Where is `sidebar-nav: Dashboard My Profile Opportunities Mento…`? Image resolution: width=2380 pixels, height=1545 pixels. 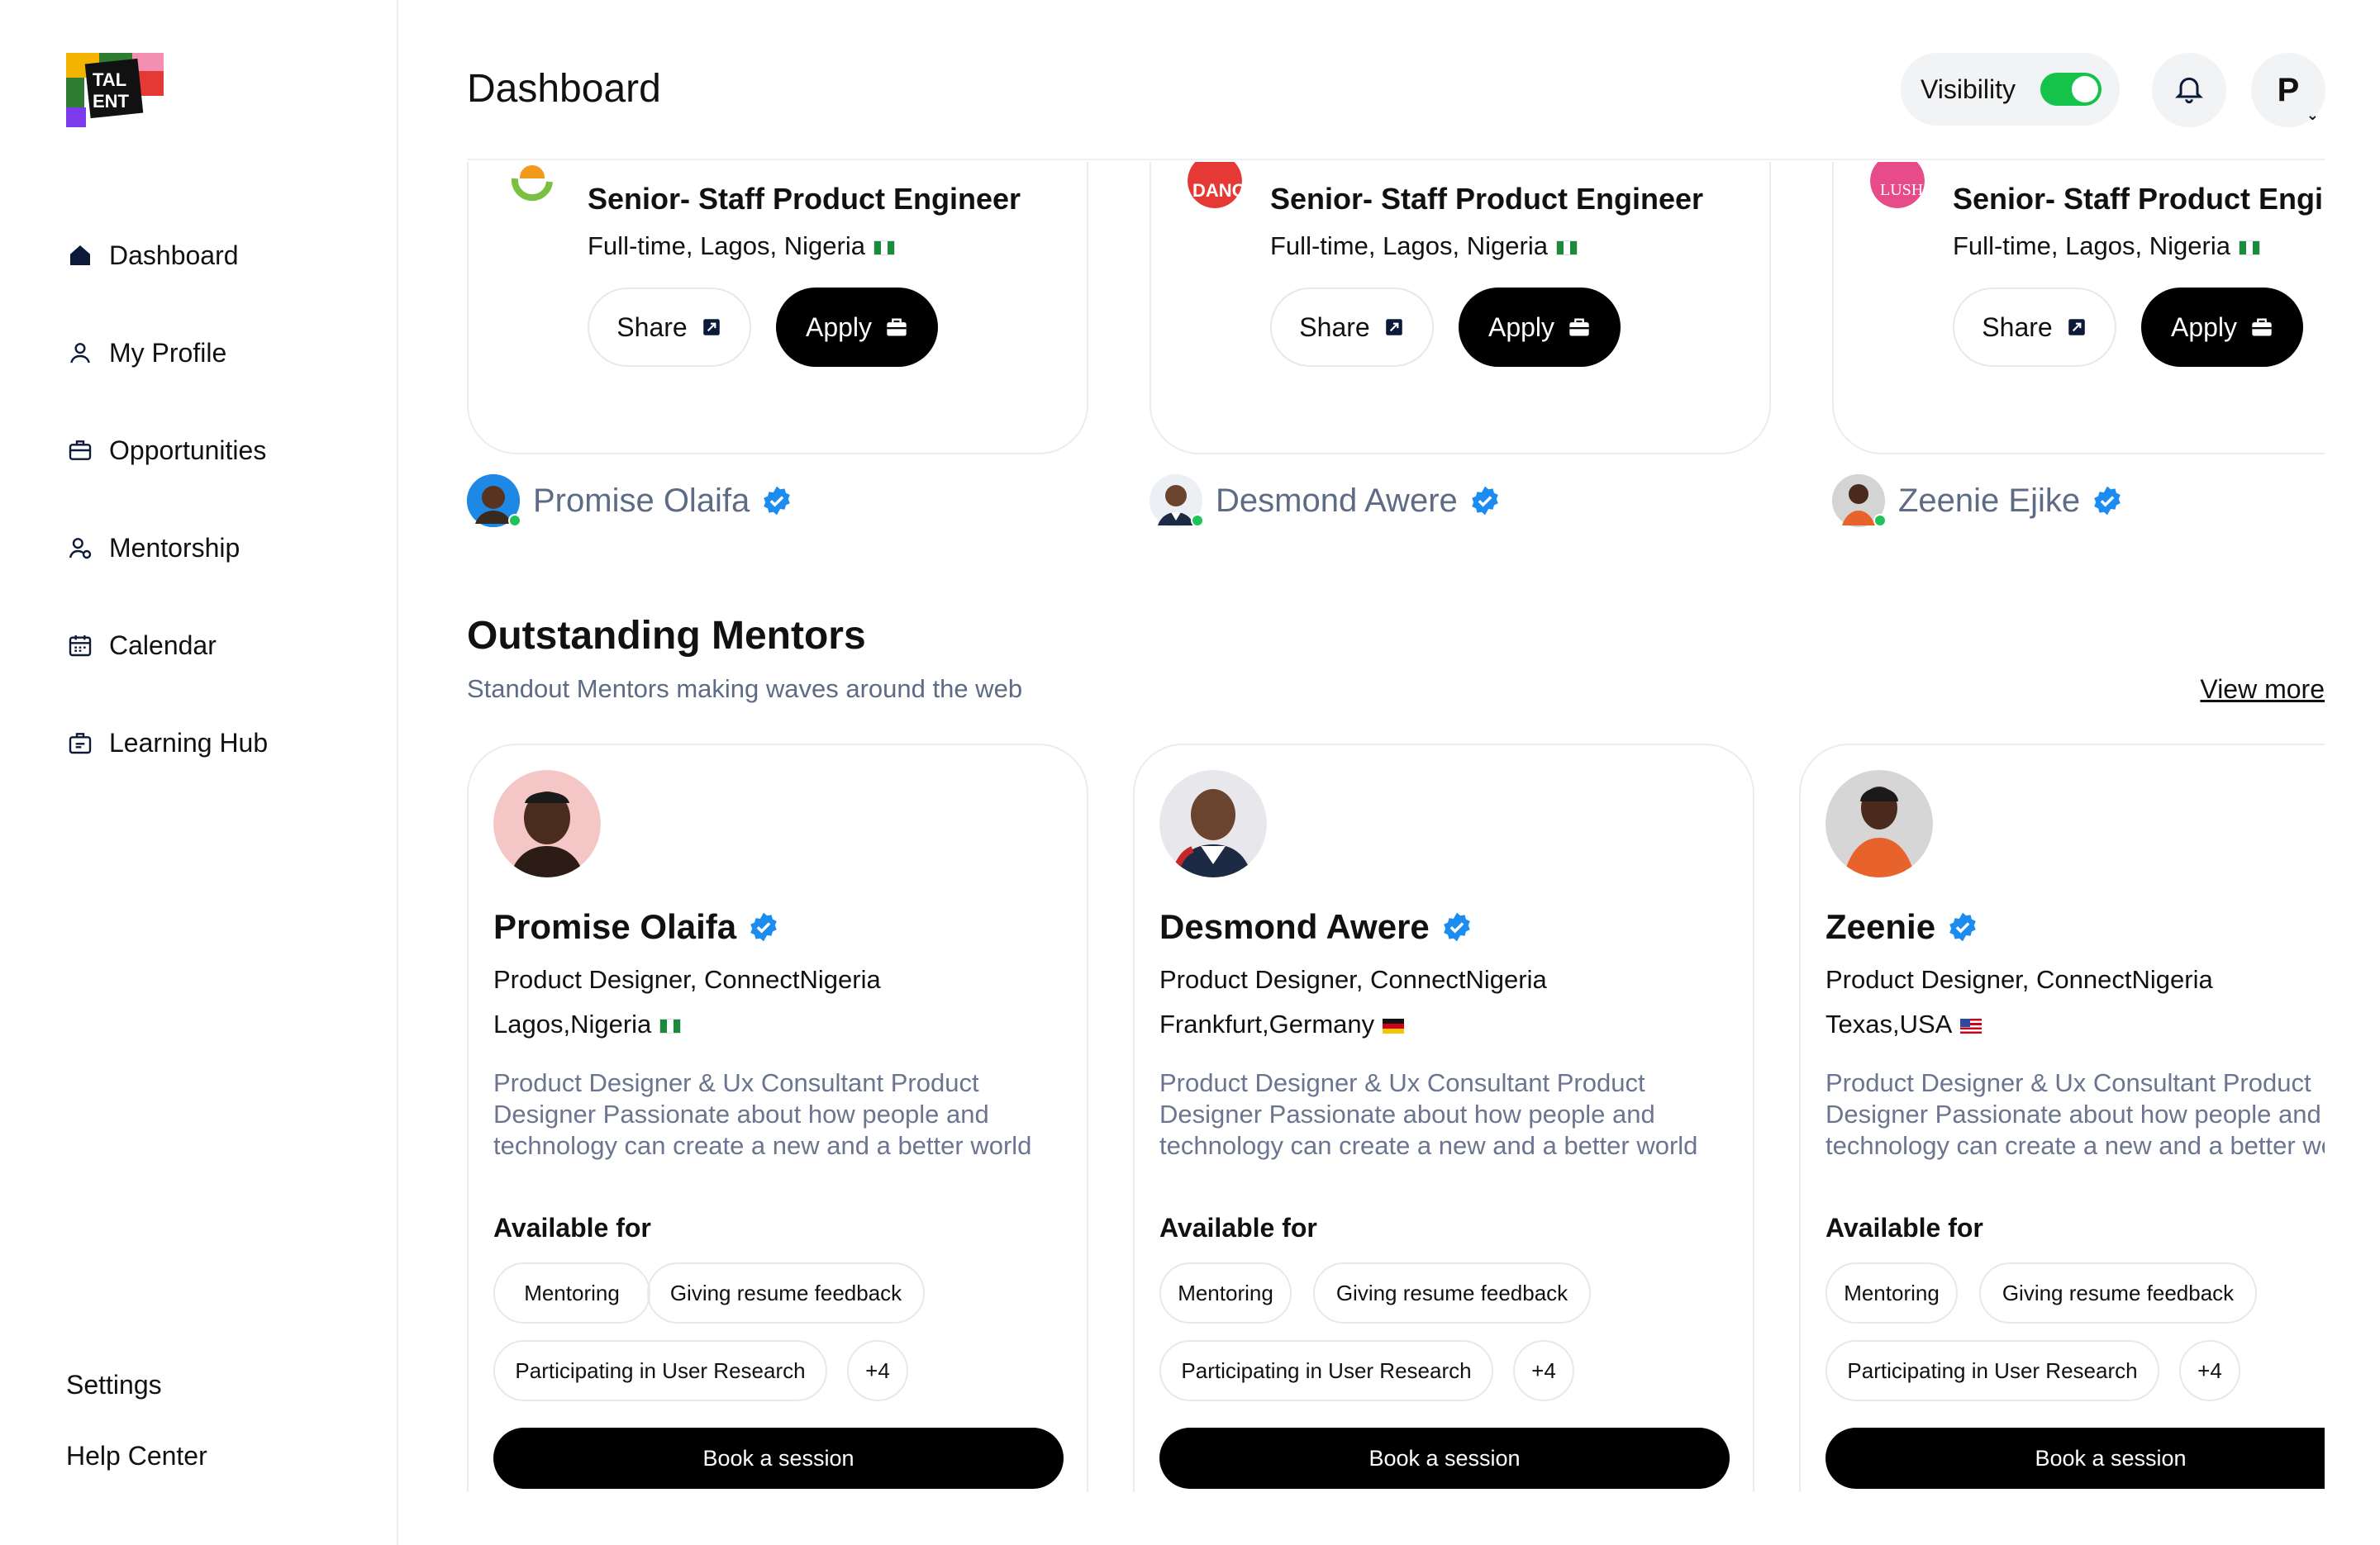
sidebar-nav: Dashboard My Profile Opportunities Mento… is located at coordinates (167, 499).